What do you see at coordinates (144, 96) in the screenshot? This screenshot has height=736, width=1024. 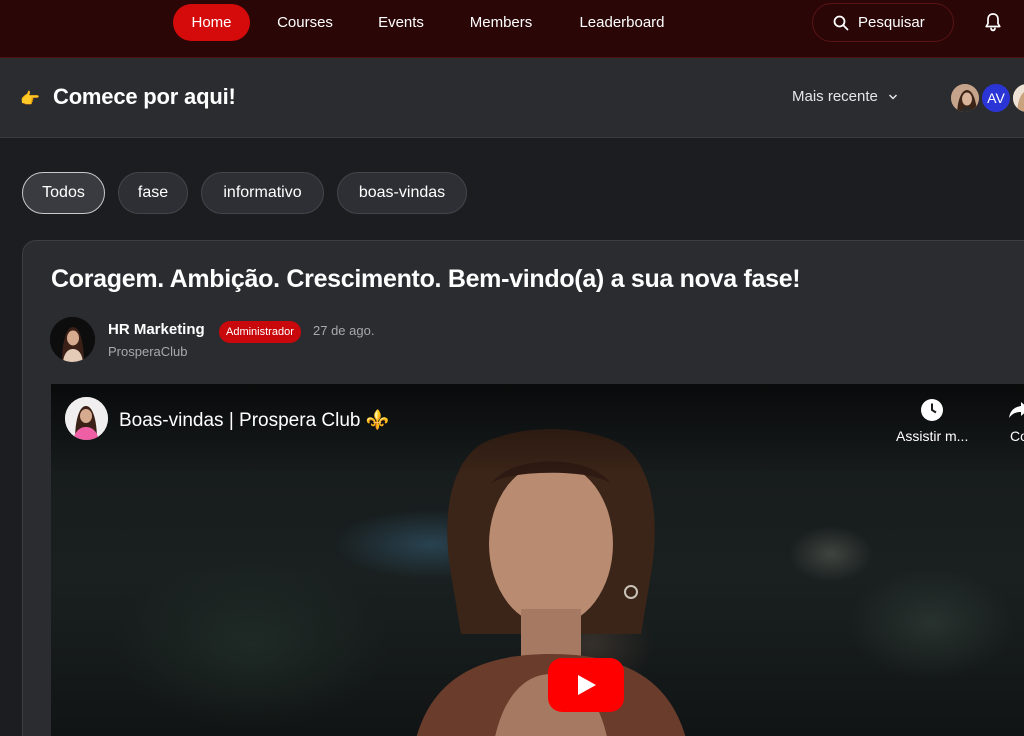 I see `page-title: Comece por aqui!` at bounding box center [144, 96].